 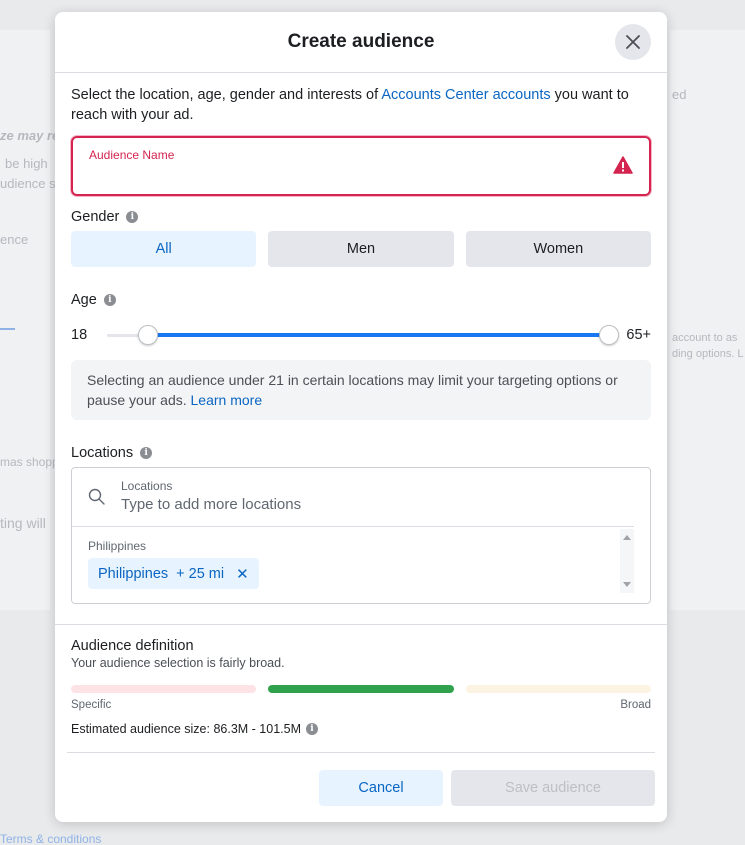 What do you see at coordinates (133, 573) in the screenshot?
I see `location-chip-name: Philippines` at bounding box center [133, 573].